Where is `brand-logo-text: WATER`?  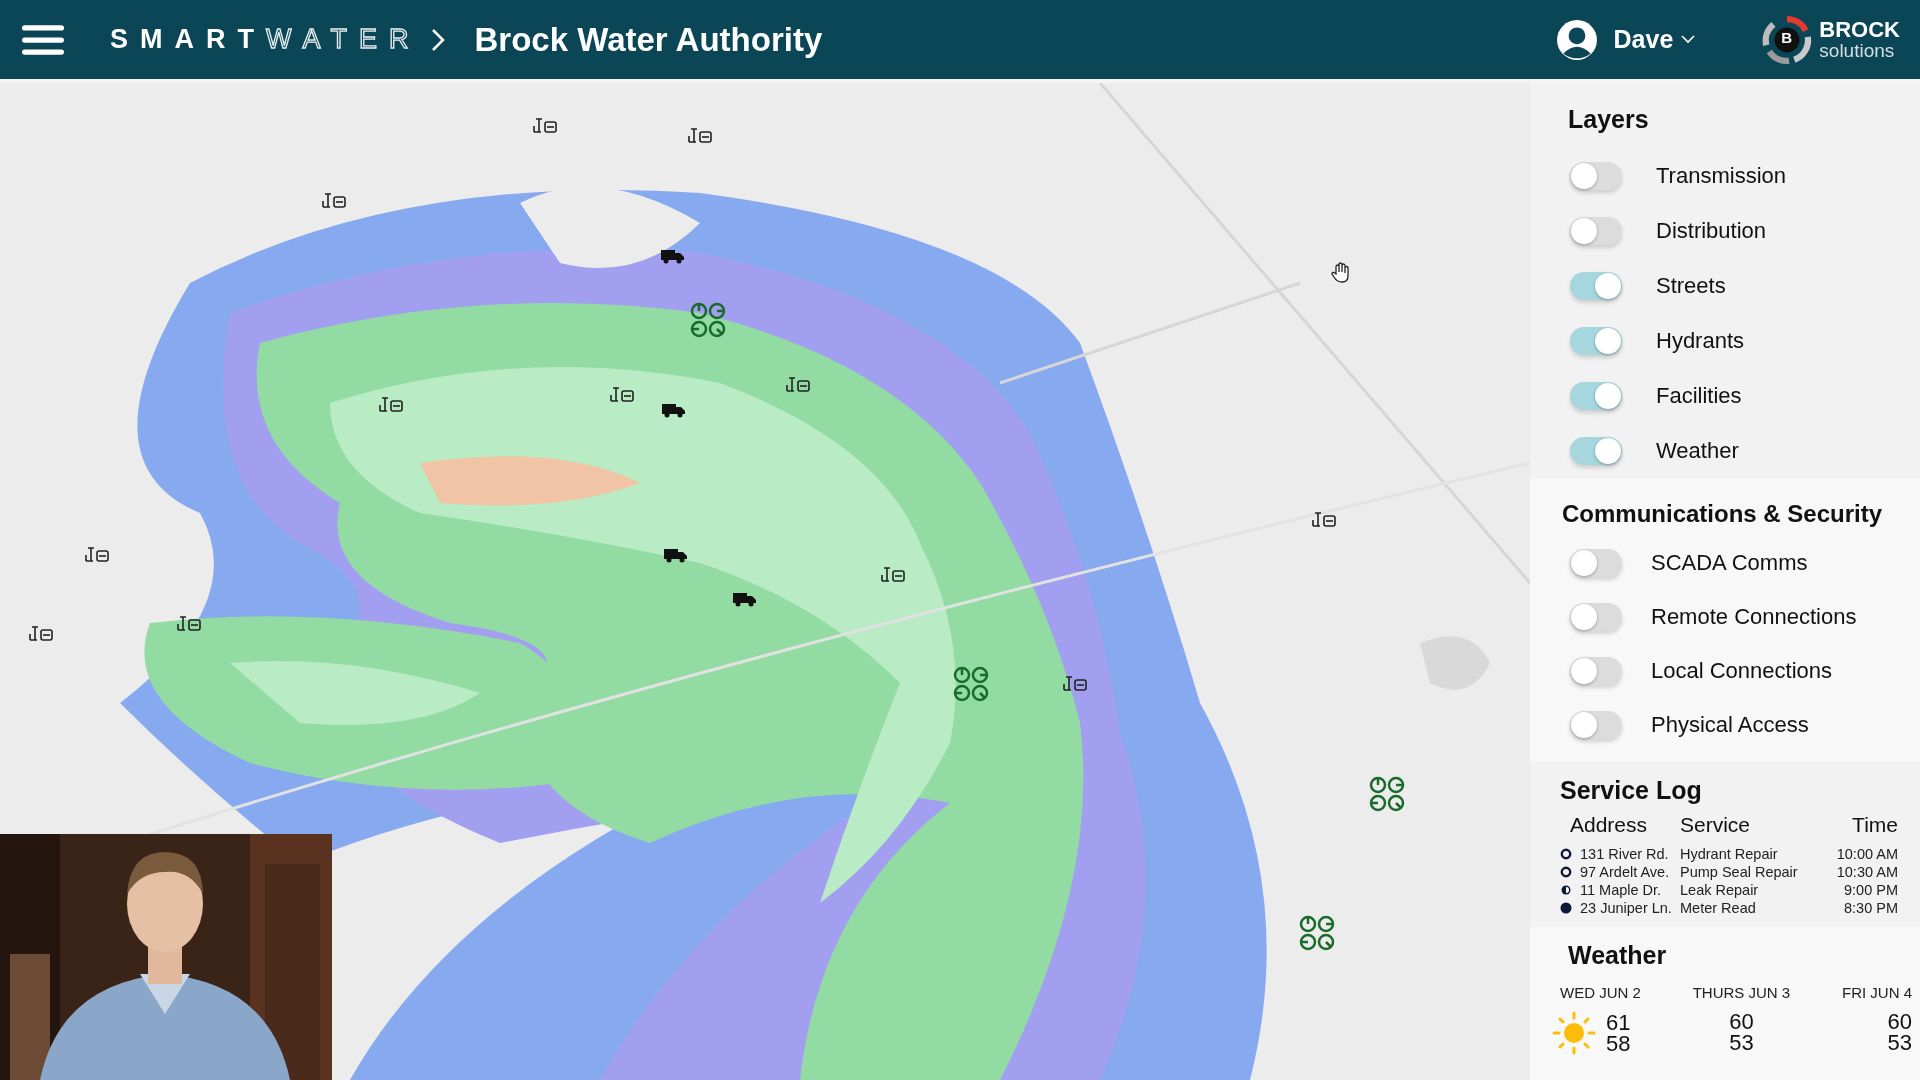 brand-logo-text: WATER is located at coordinates (343, 39).